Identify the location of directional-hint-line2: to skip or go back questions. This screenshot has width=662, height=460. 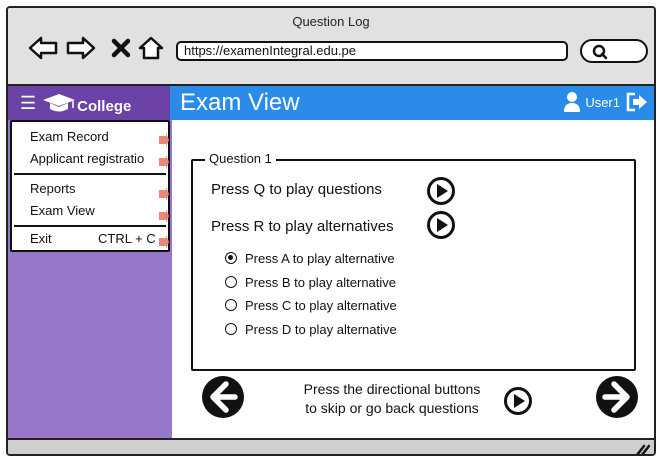
(392, 408).